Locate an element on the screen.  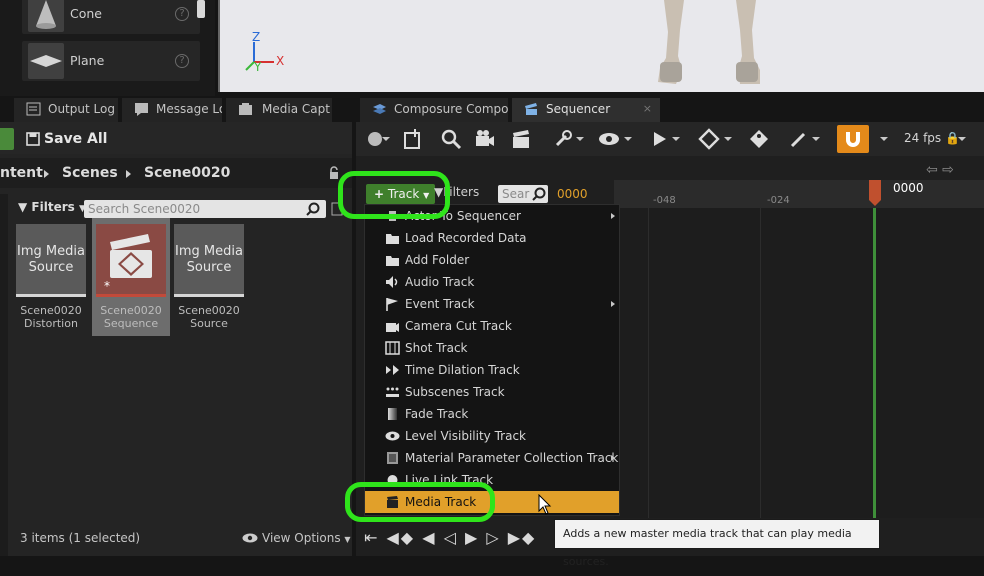
menu-item-subscenes-track: Subscenes Track is located at coordinates (492, 392).